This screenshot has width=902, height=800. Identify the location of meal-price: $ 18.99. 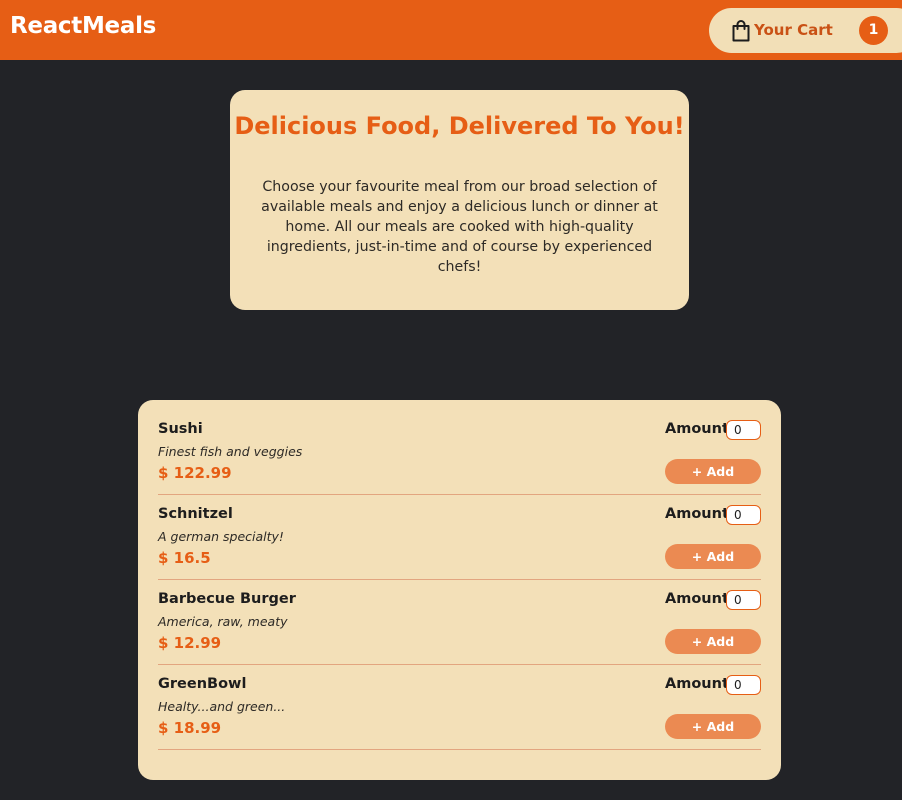
(190, 728).